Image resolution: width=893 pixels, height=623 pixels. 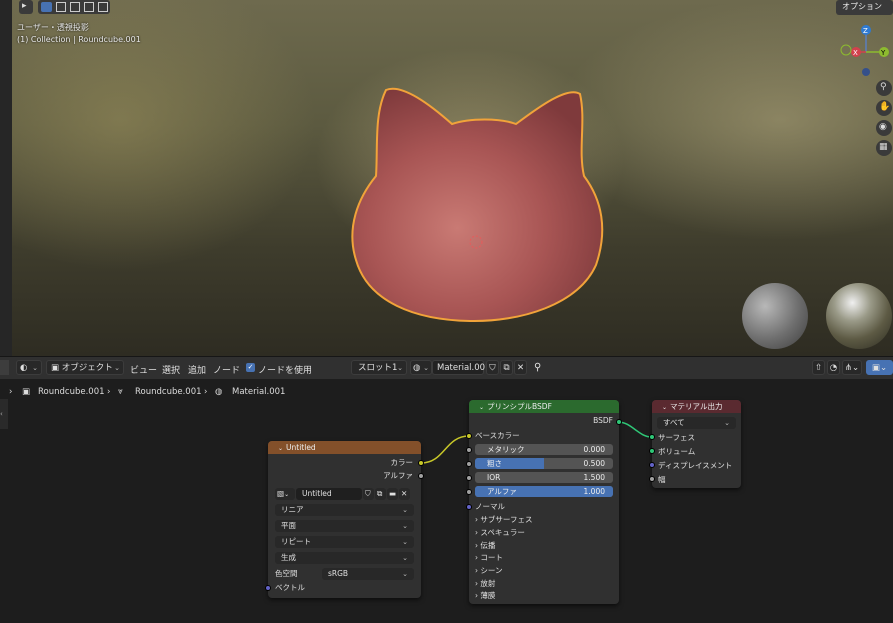 I want to click on socket-ior-in, so click(x=469, y=478).